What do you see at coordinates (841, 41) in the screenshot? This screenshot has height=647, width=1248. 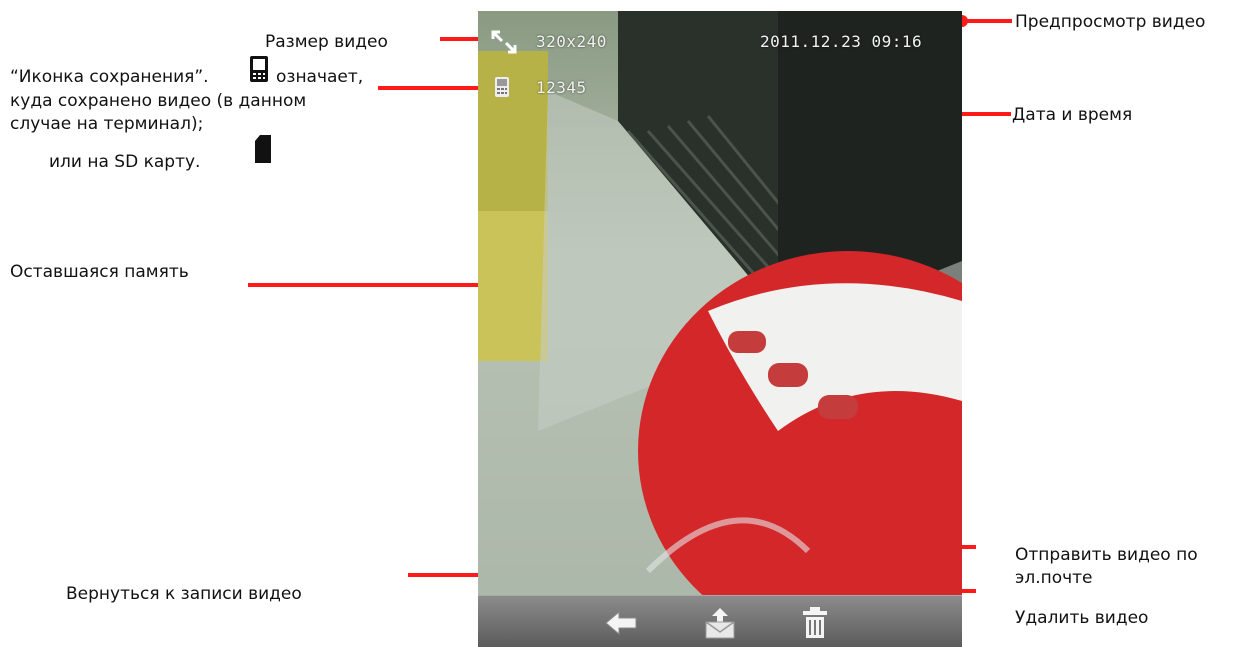 I see `datetime-readout: 2011.12.23 09:16` at bounding box center [841, 41].